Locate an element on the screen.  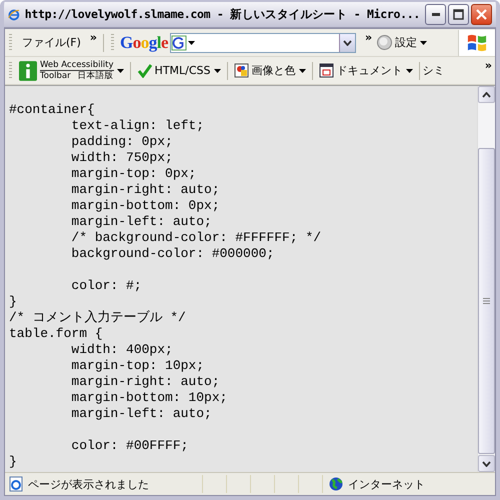
close-icon is located at coordinates (481, 14).